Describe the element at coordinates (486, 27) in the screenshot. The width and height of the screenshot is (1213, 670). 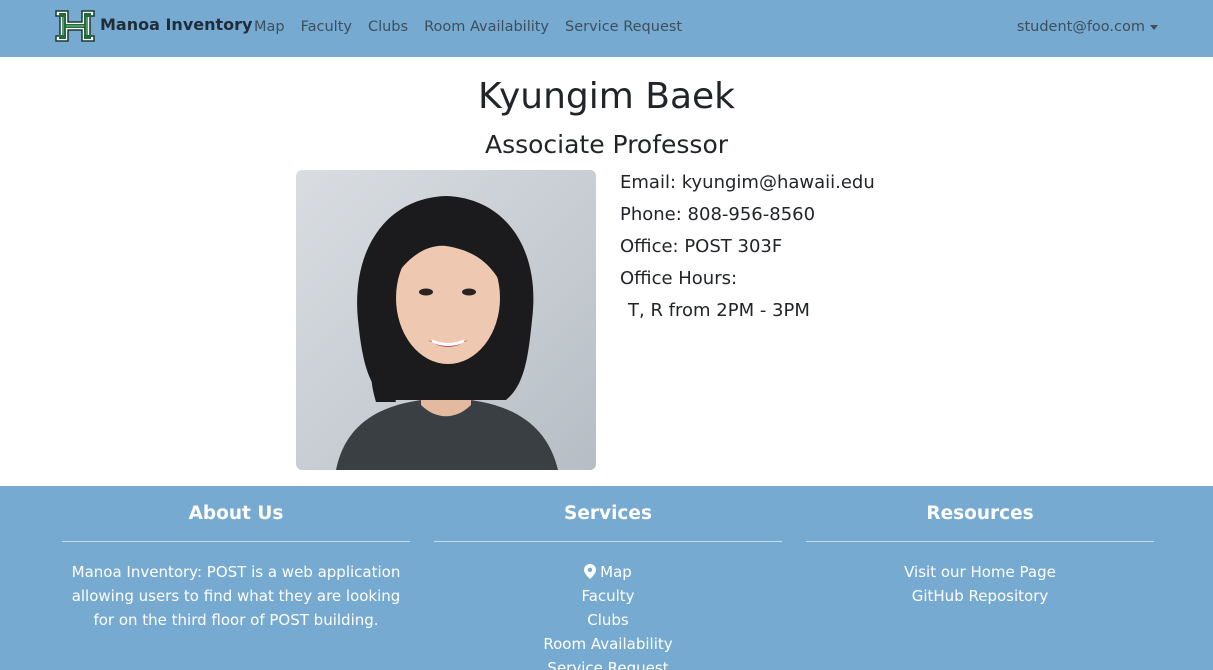
I see `nav-link-room-availability: Room Availability` at that location.